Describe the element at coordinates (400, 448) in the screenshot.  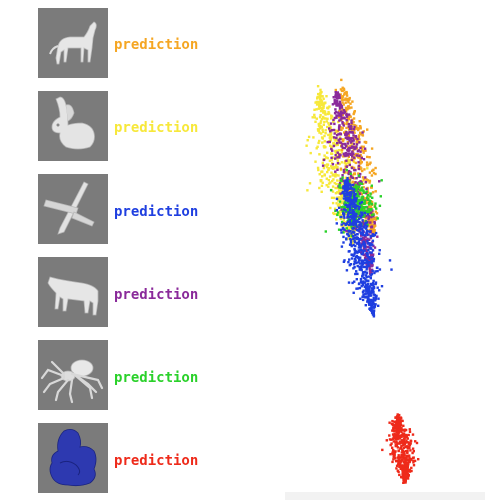
I see `points-red` at that location.